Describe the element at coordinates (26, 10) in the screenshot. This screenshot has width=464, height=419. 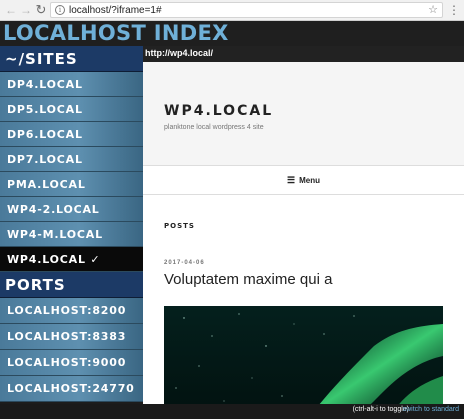
I see `forward-arrow-icon: →` at that location.